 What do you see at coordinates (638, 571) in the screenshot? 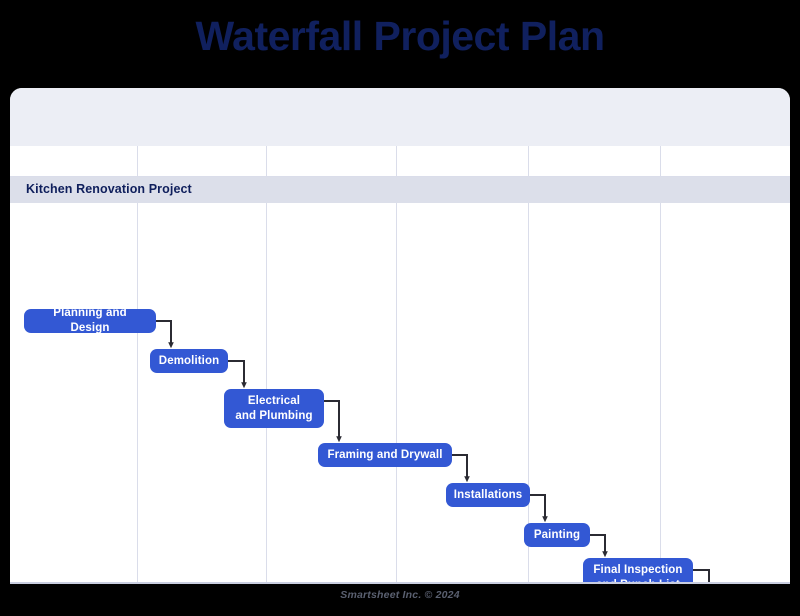
I see `task-bar: Final Inspection and Punch List` at bounding box center [638, 571].